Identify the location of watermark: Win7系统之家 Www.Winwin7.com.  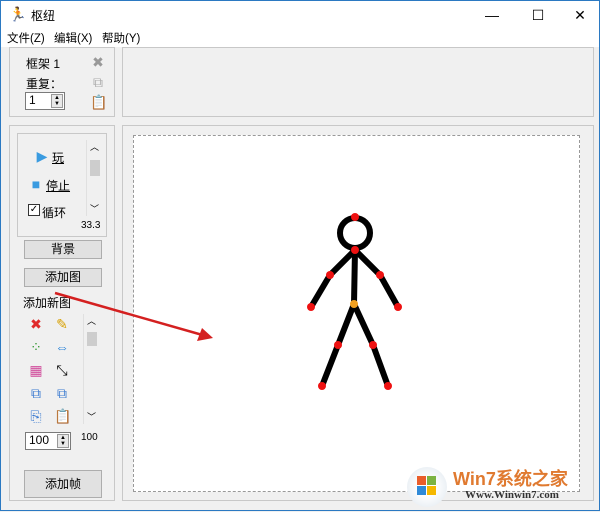
(500, 486).